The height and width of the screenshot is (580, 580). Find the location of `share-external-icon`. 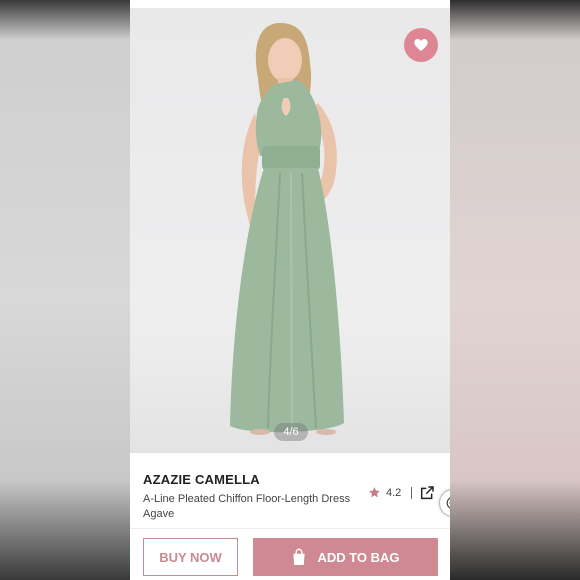

share-external-icon is located at coordinates (427, 493).